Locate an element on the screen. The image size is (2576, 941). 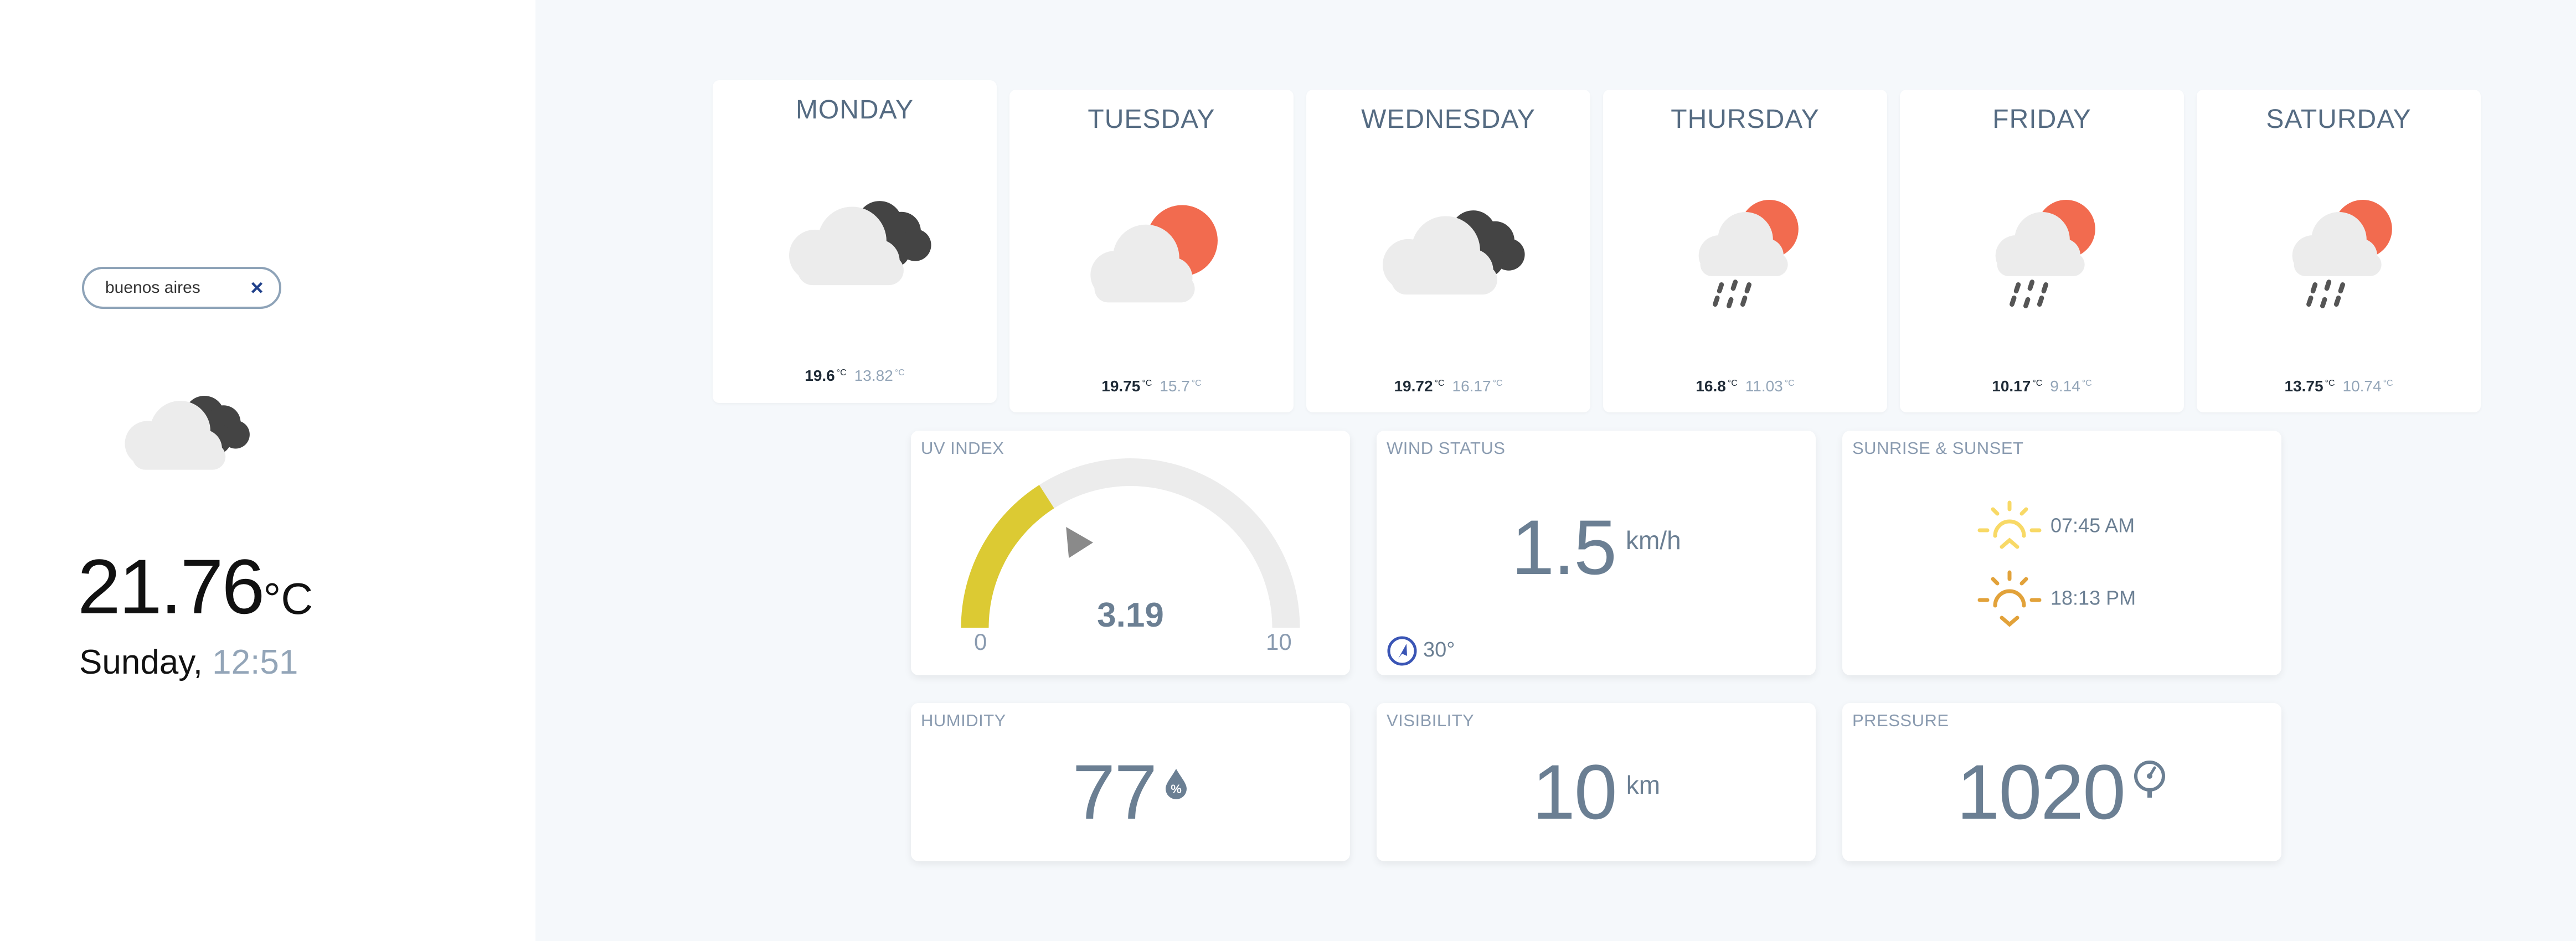
forecast-card-saturday: SATURDAY 13.75 °C 10.74 °C is located at coordinates (2339, 251).